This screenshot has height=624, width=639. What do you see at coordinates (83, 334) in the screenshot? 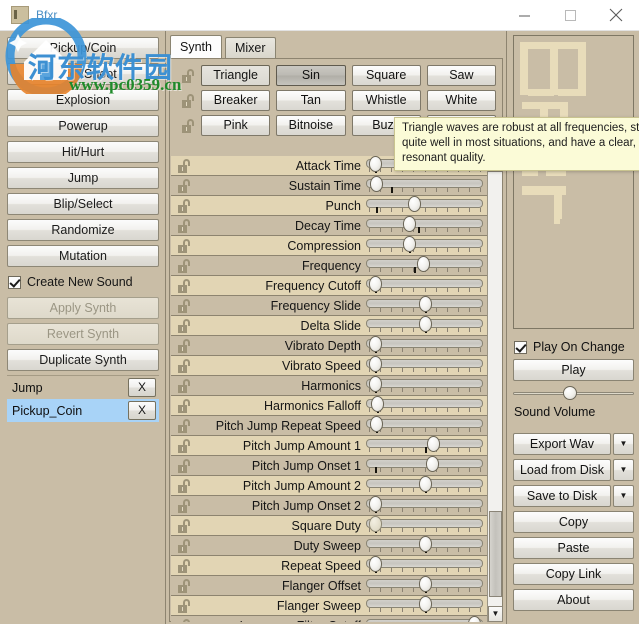
I see `action-button-revert-synth: Revert Synth` at bounding box center [83, 334].